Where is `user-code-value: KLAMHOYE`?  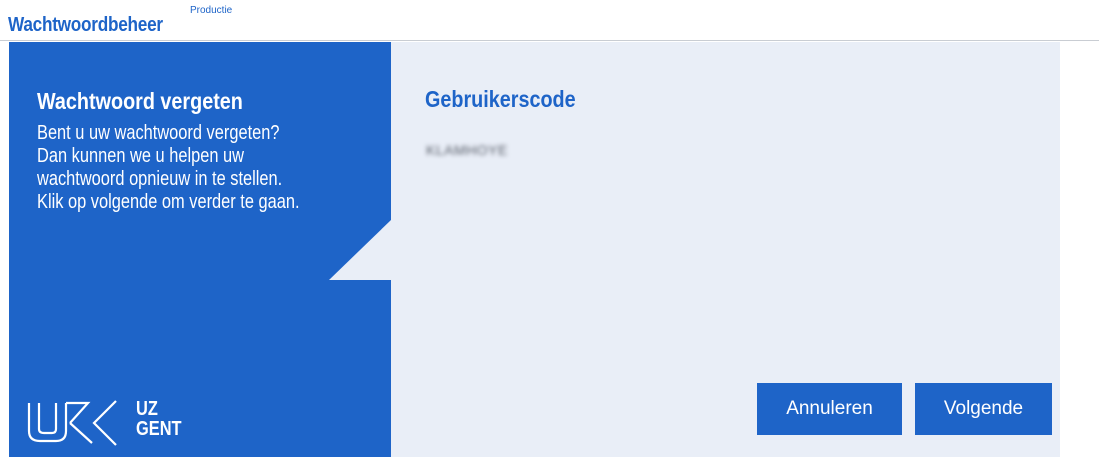 user-code-value: KLAMHOYE is located at coordinates (467, 150).